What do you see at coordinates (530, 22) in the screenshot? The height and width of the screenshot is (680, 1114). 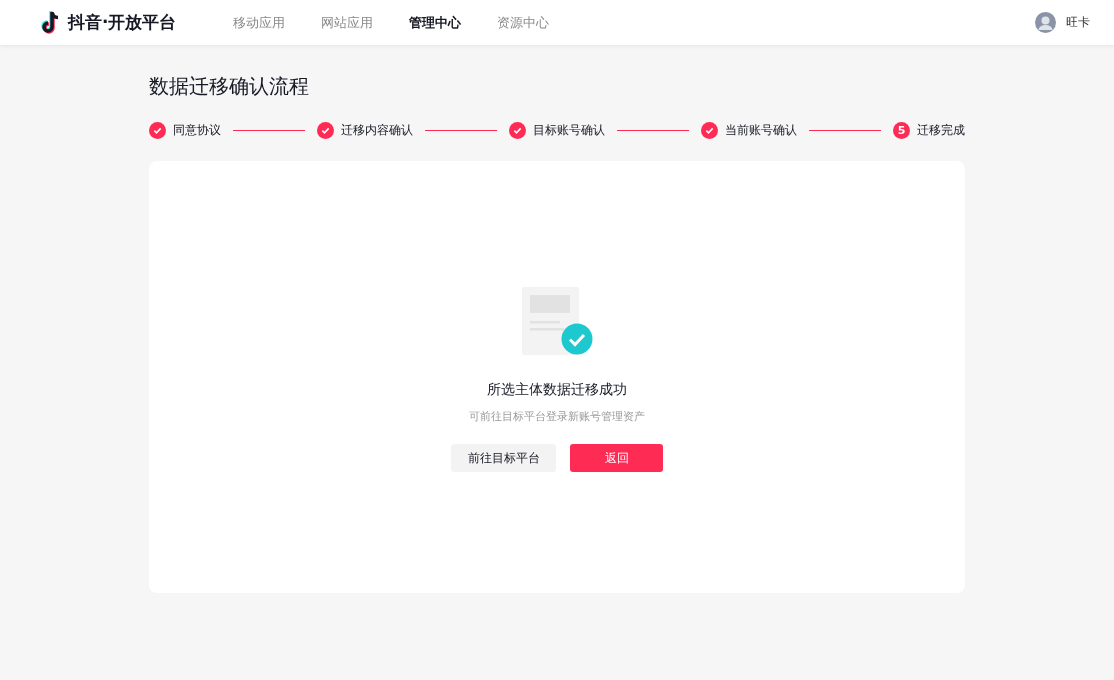 I see `nav-link: 资源中心` at bounding box center [530, 22].